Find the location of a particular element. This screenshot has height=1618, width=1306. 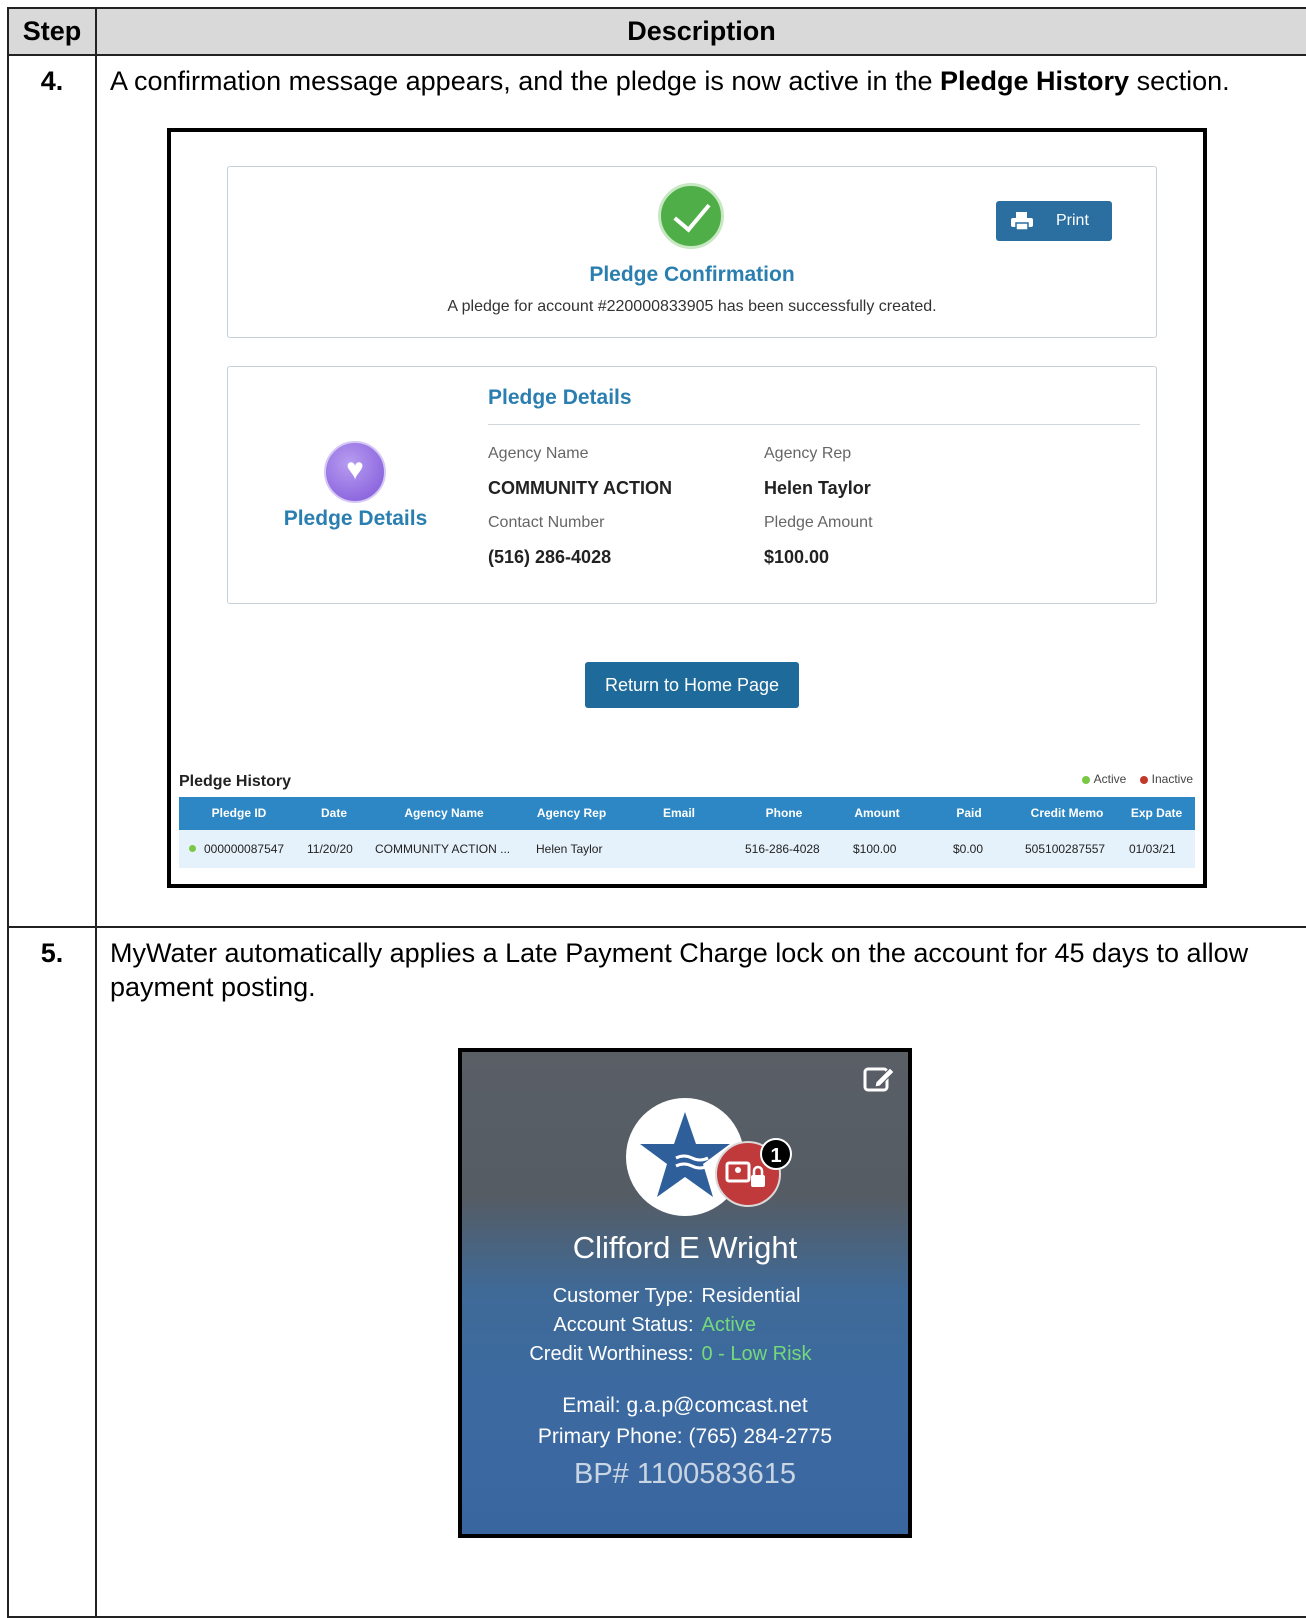

success-check-icon is located at coordinates (691, 216).